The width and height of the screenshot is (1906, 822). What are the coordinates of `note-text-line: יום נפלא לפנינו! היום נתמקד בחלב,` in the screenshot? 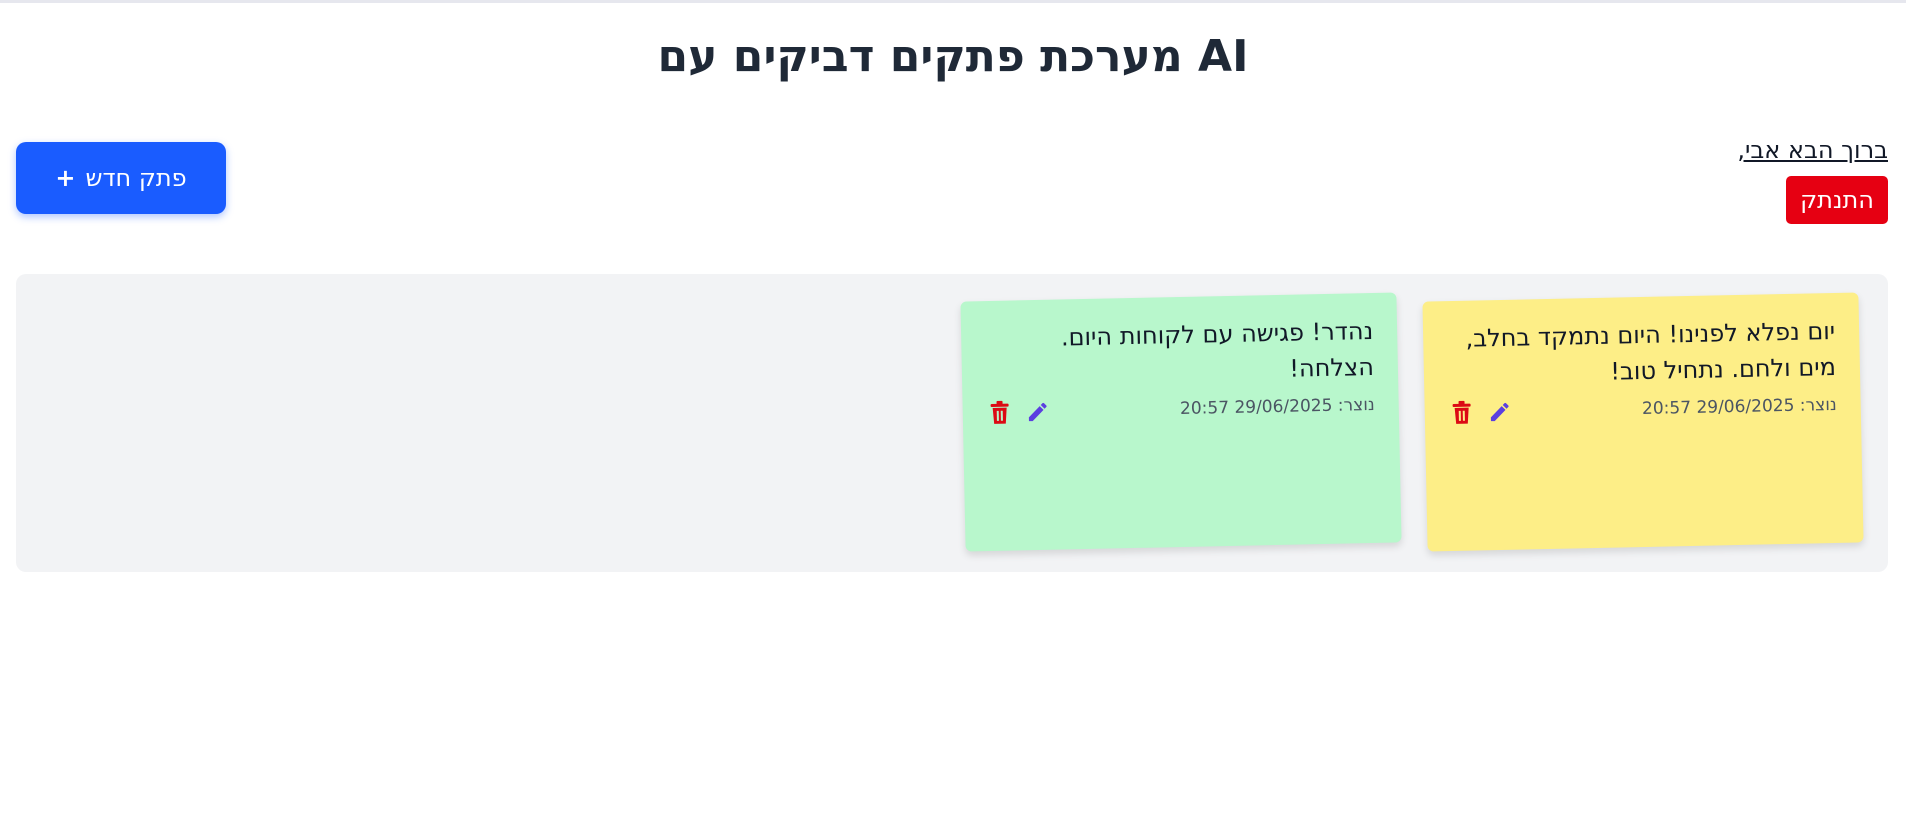 It's located at (1650, 334).